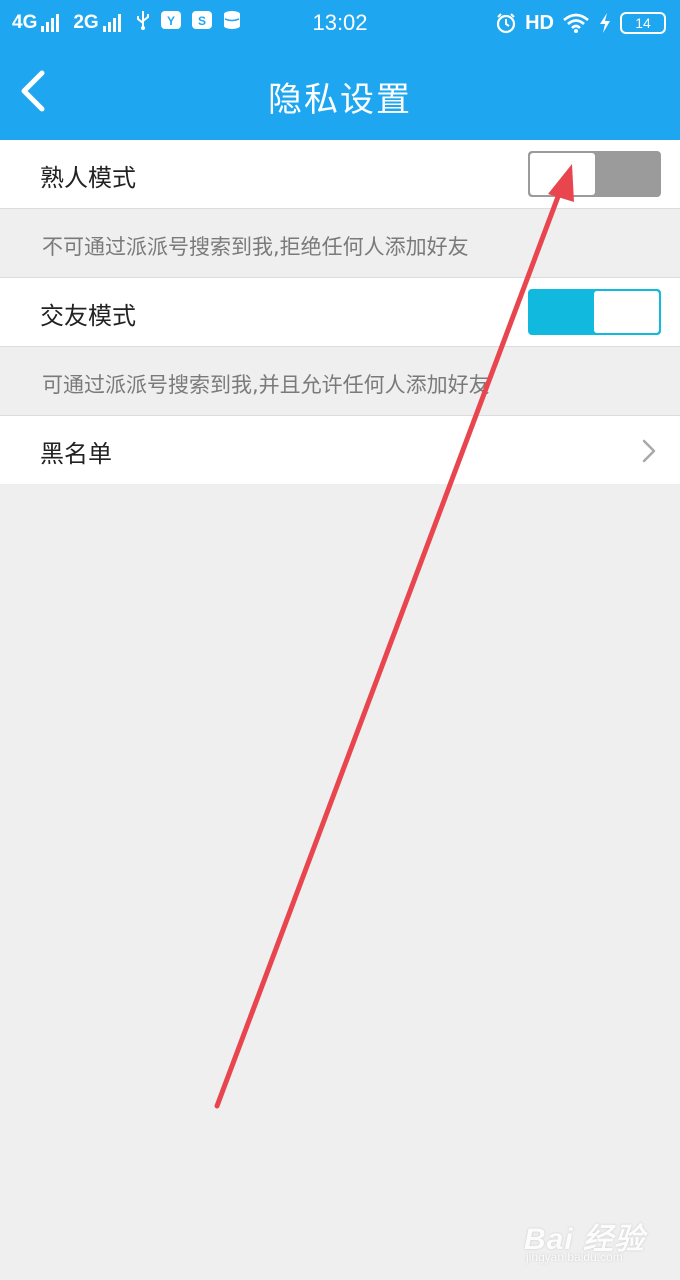 The image size is (680, 1280). I want to click on chevron-right-icon, so click(649, 451).